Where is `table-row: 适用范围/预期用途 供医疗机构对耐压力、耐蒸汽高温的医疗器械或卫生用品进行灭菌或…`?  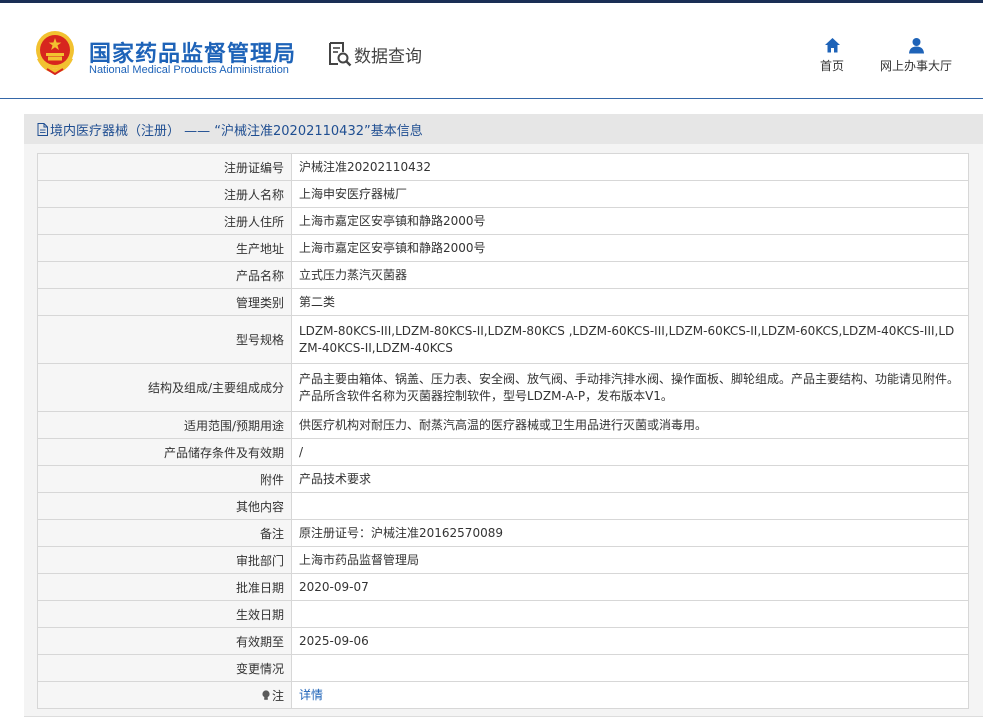
table-row: 适用范围/预期用途 供医疗机构对耐压力、耐蒸汽高温的医疗器械或卫生用品进行灭菌或… is located at coordinates (503, 425).